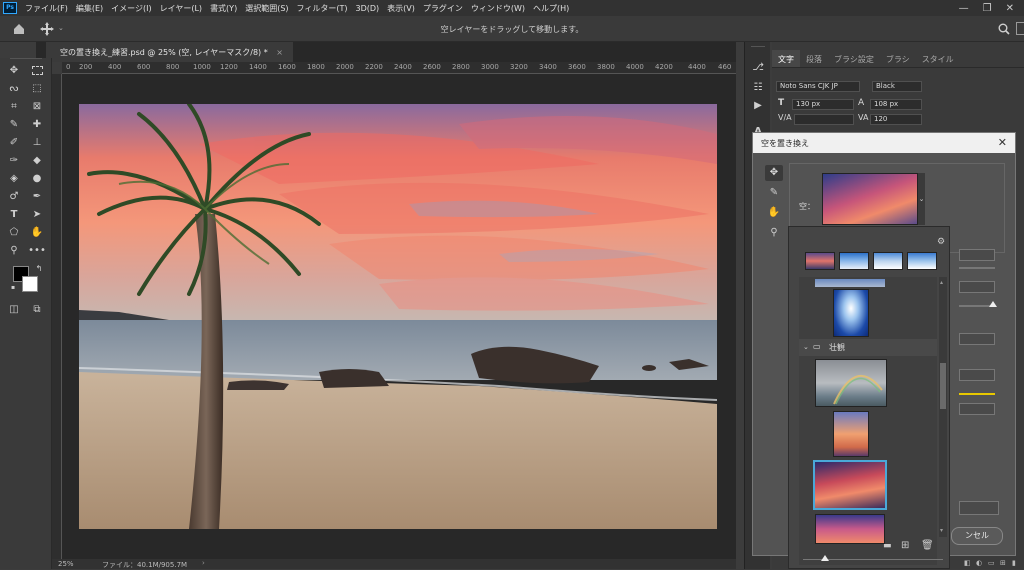 The height and width of the screenshot is (570, 1024). I want to click on new-layer-icon: ⊞, so click(1003, 563).